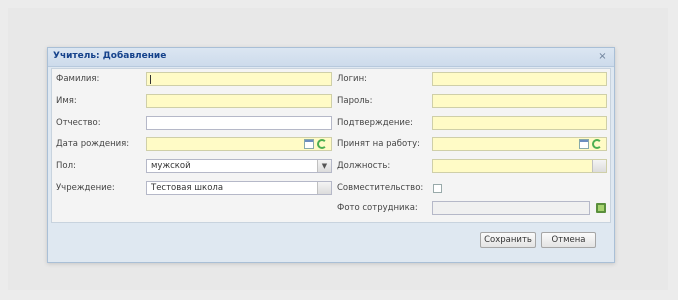  What do you see at coordinates (239, 79) in the screenshot?
I see `lastname-input` at bounding box center [239, 79].